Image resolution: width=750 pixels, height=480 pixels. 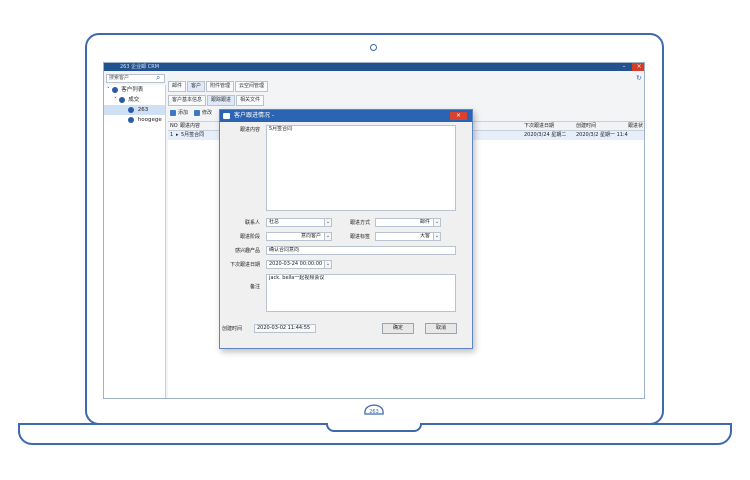 What do you see at coordinates (361, 293) in the screenshot?
I see `note-textarea: jack. bella一起视频会议` at bounding box center [361, 293].